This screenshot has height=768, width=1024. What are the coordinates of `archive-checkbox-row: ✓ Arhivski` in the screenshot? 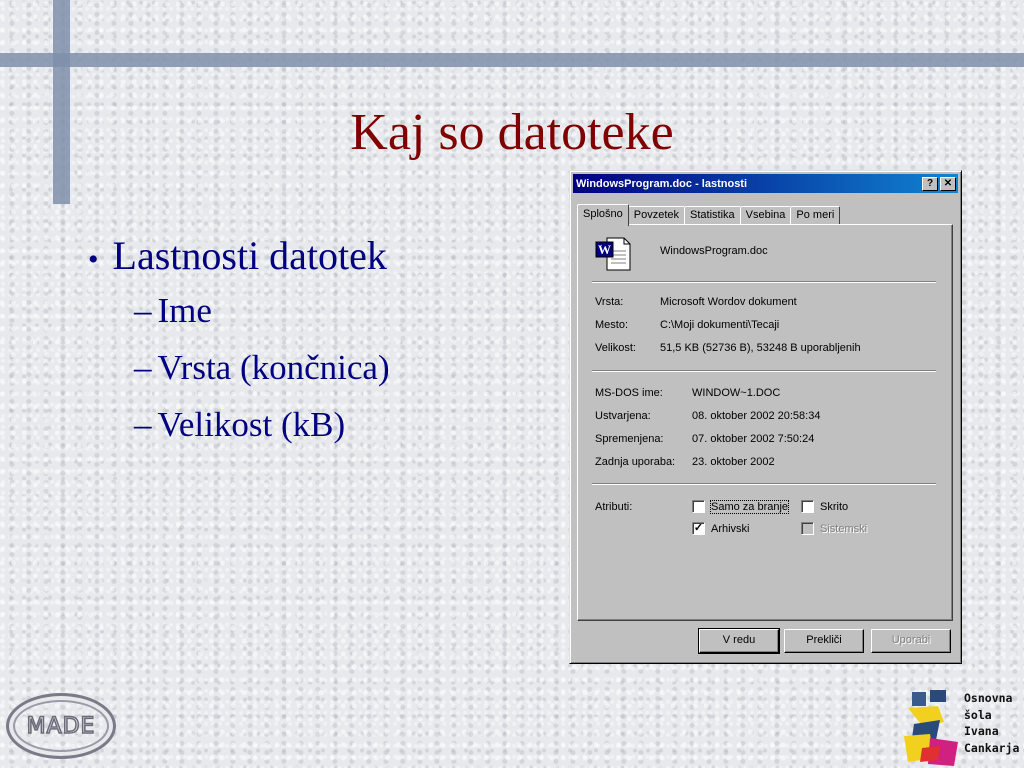 It's located at (721, 528).